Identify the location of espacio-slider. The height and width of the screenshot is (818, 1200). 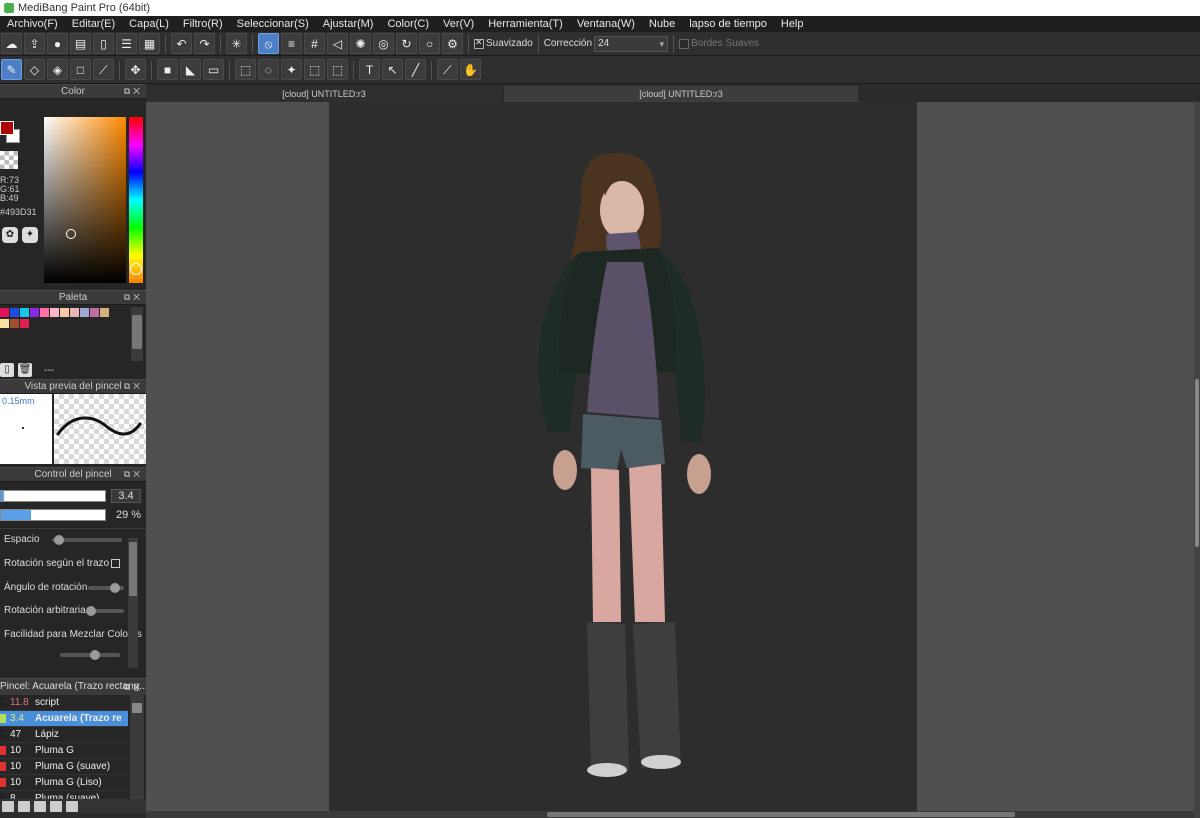
(87, 540).